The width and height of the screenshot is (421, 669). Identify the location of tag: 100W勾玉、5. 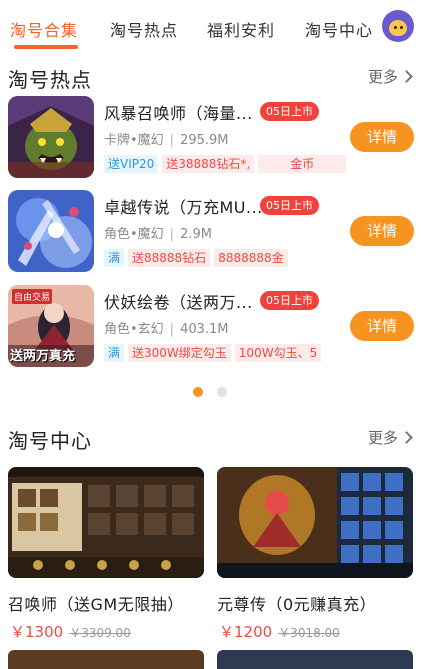
(278, 353).